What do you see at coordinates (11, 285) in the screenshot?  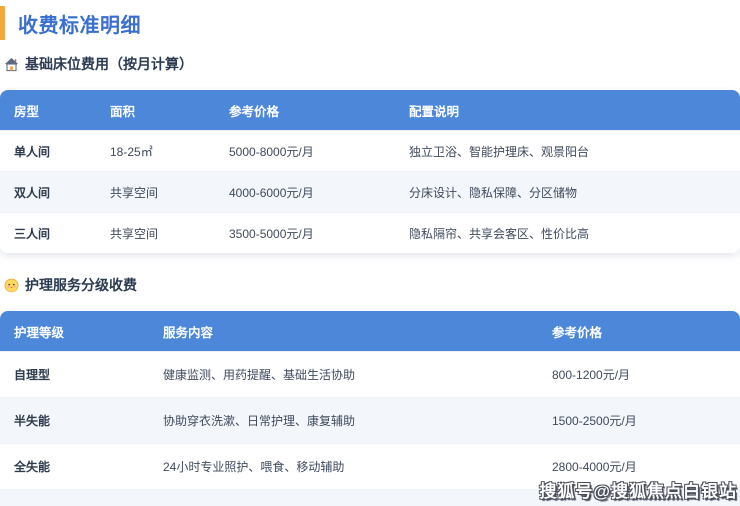 I see `caregiver-icon` at bounding box center [11, 285].